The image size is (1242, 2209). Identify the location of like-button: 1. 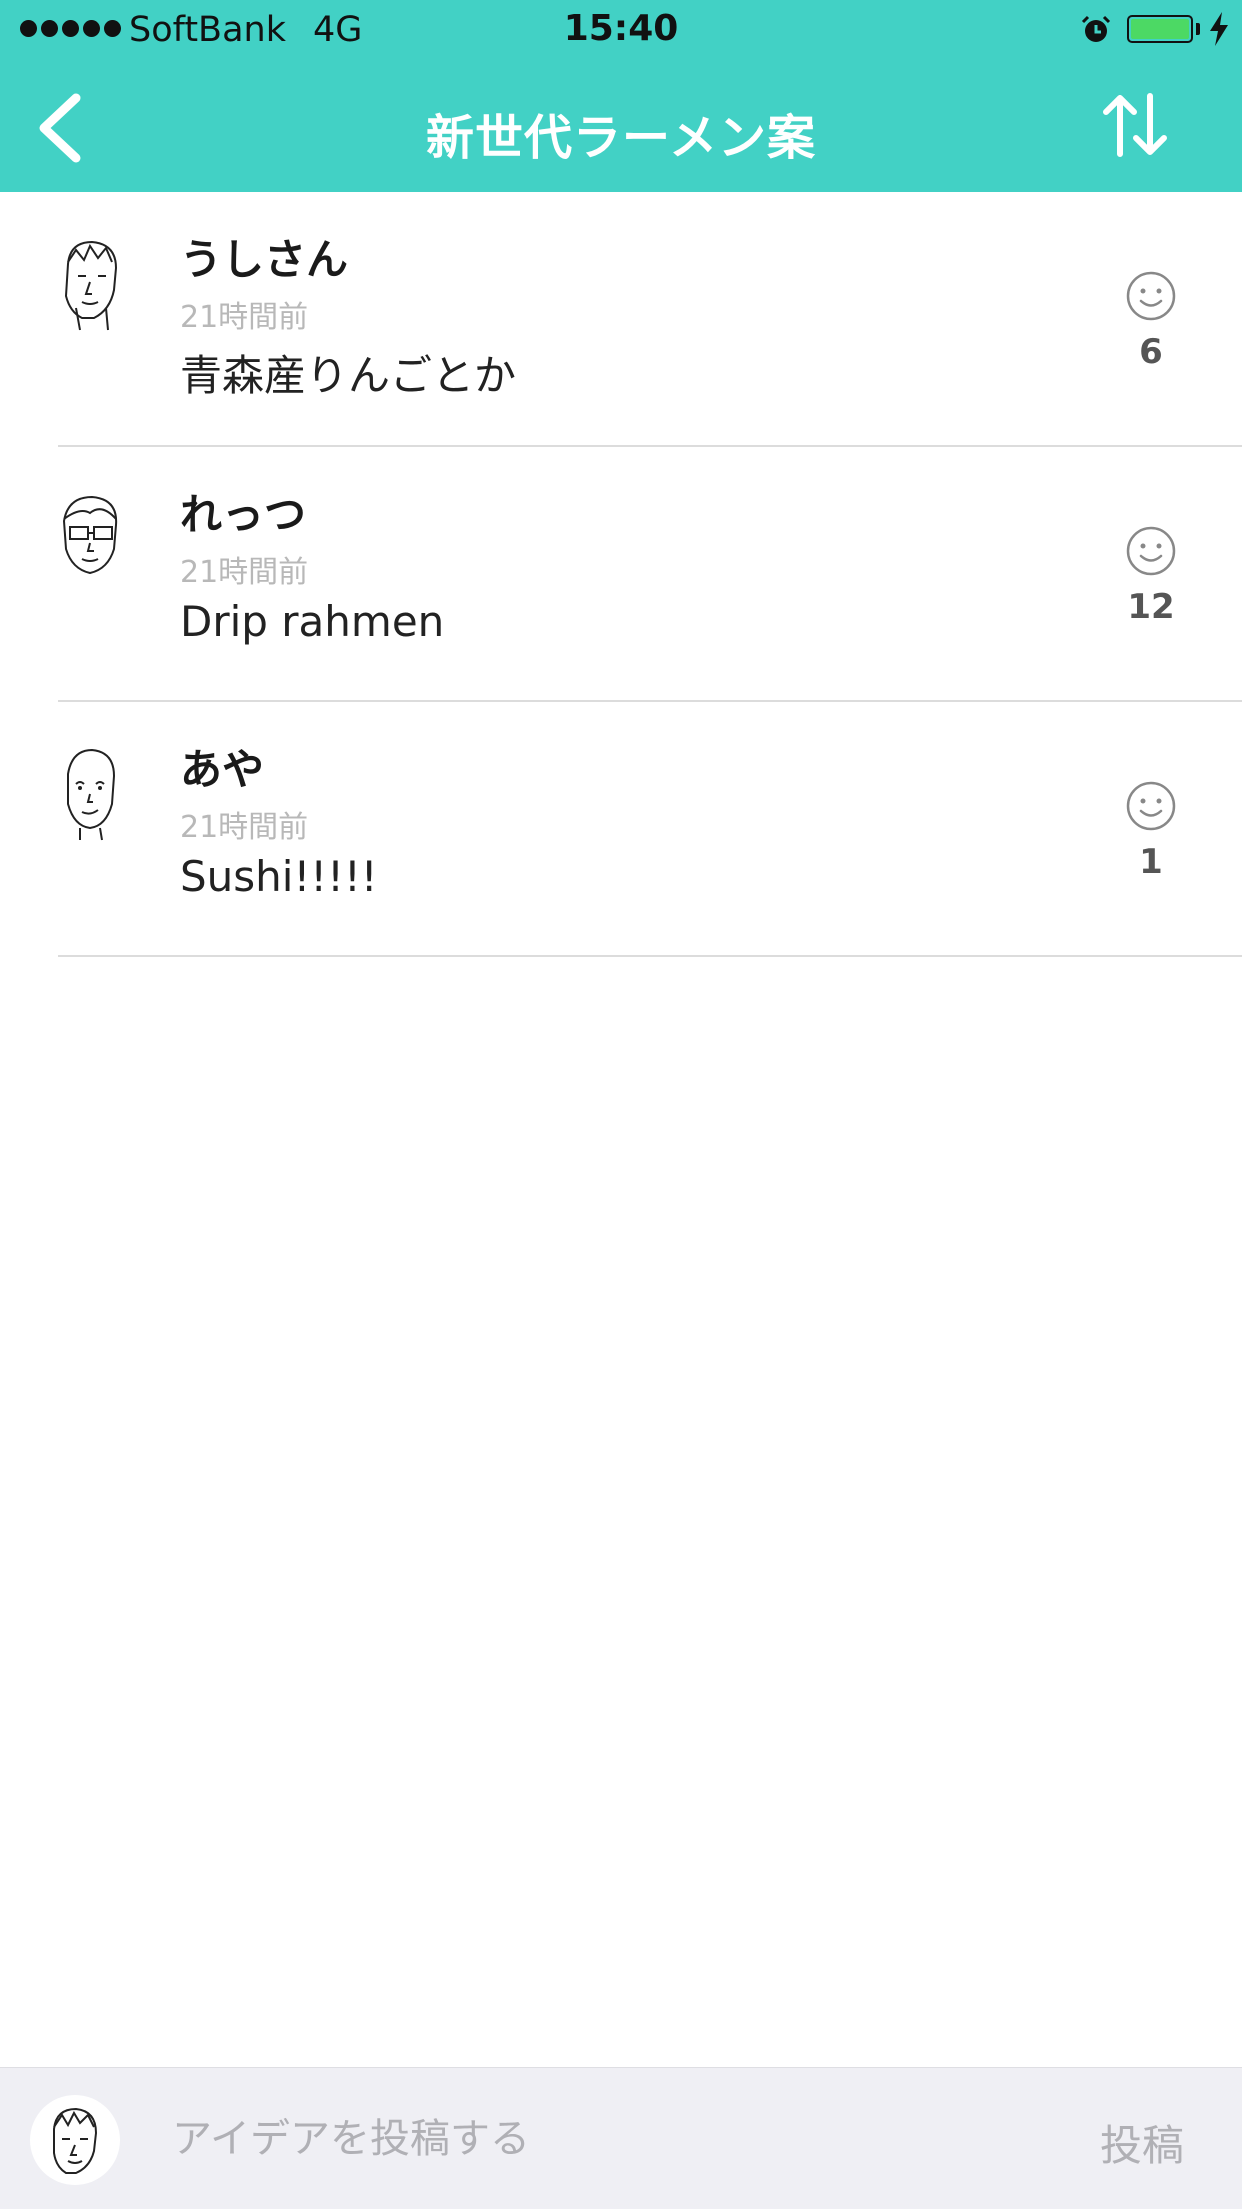
(1151, 835).